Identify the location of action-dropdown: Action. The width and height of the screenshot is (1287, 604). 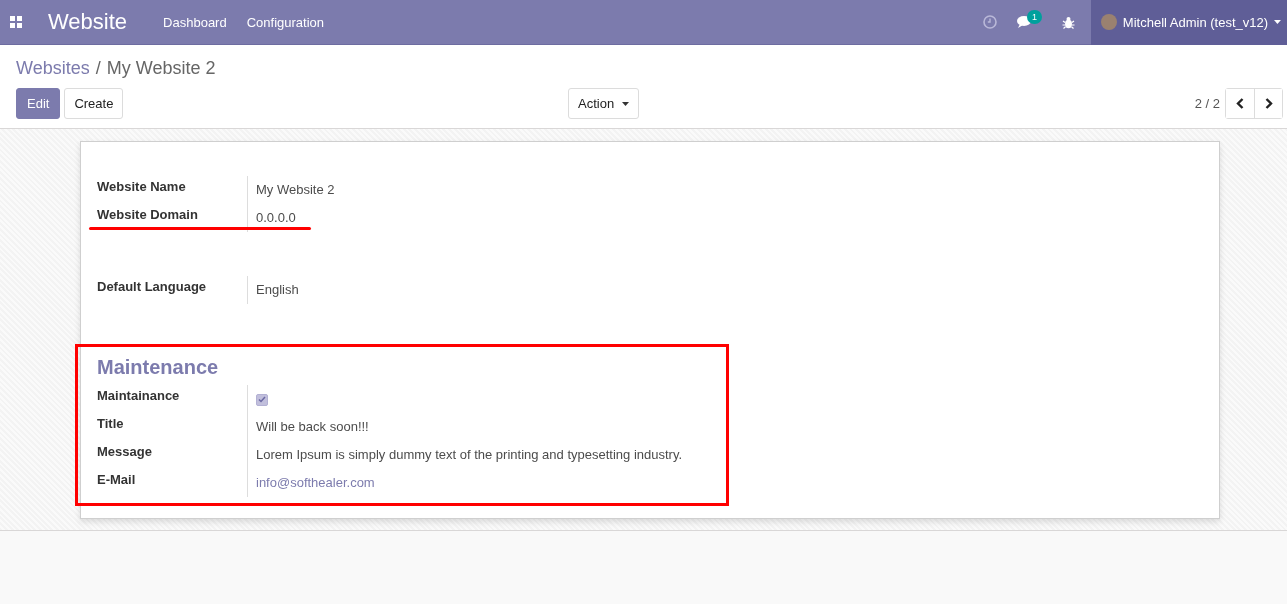
(604, 103).